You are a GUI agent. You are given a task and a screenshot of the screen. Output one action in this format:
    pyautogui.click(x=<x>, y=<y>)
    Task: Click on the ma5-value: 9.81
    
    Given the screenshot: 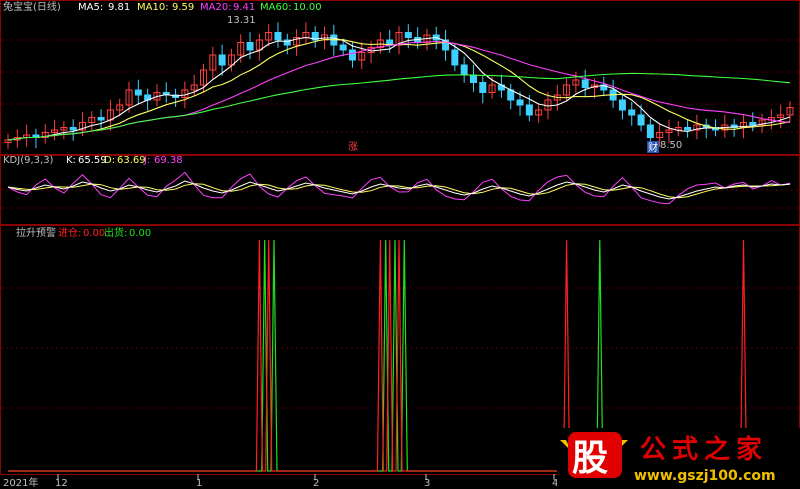 What is the action you would take?
    pyautogui.click(x=119, y=7)
    